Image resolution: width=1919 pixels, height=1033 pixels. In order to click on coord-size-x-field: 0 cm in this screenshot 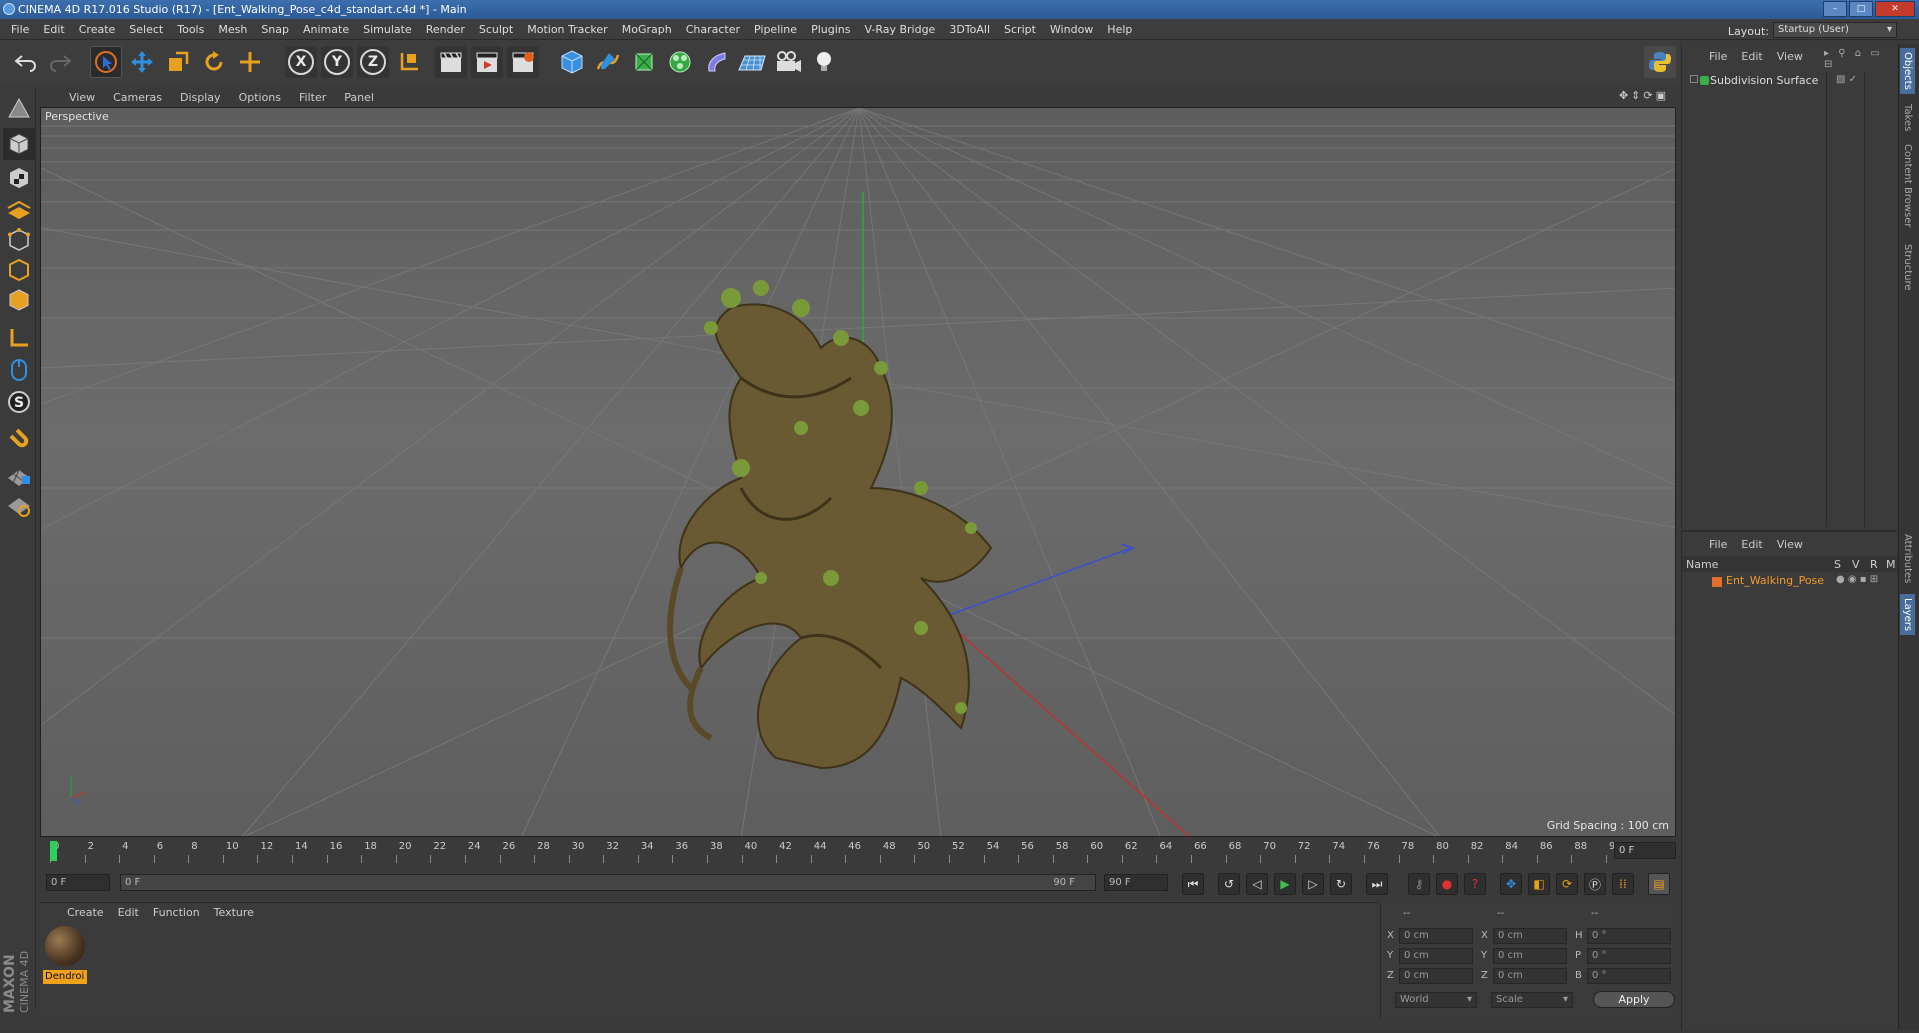, I will do `click(1530, 936)`.